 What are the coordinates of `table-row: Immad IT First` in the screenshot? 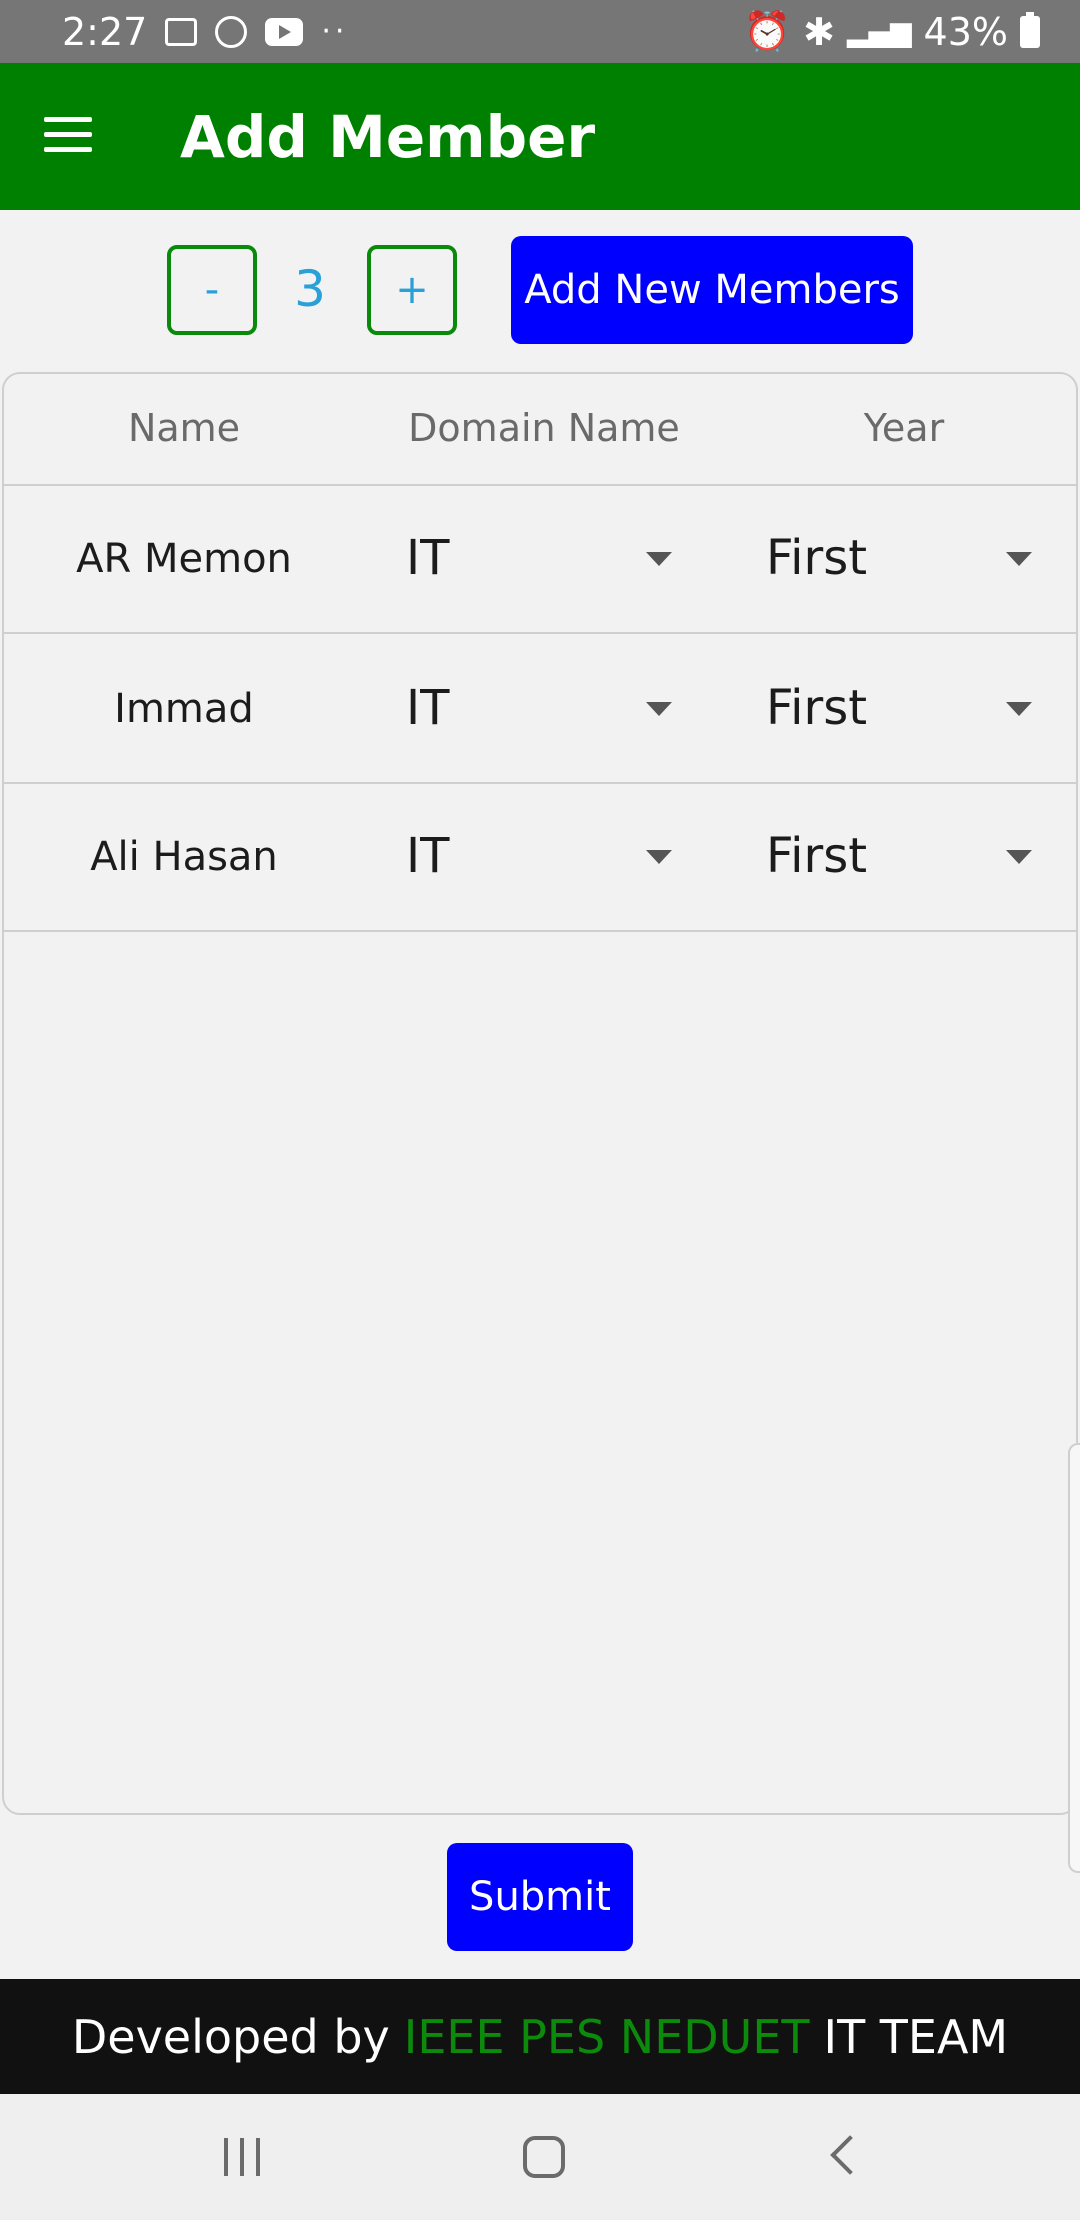 It's located at (540, 710).